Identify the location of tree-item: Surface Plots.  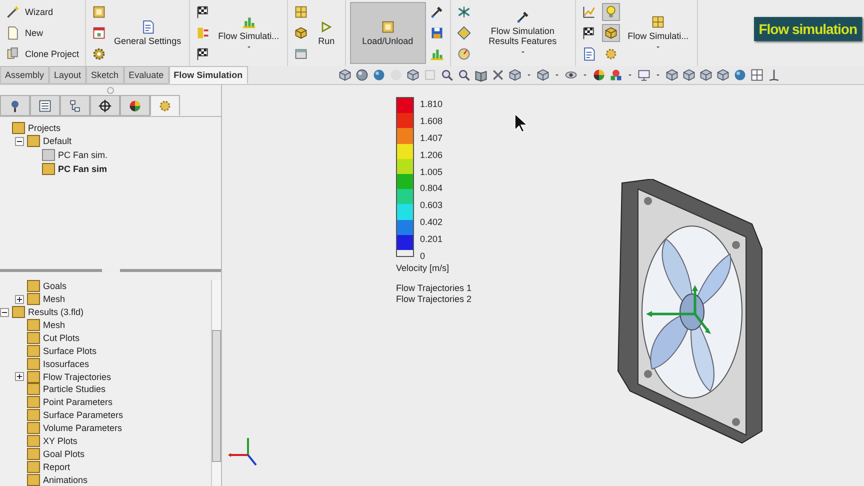
(70, 351).